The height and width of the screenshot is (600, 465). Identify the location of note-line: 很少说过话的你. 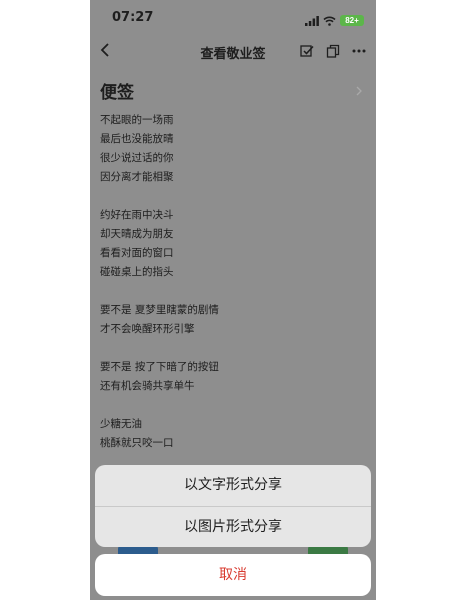
(137, 158).